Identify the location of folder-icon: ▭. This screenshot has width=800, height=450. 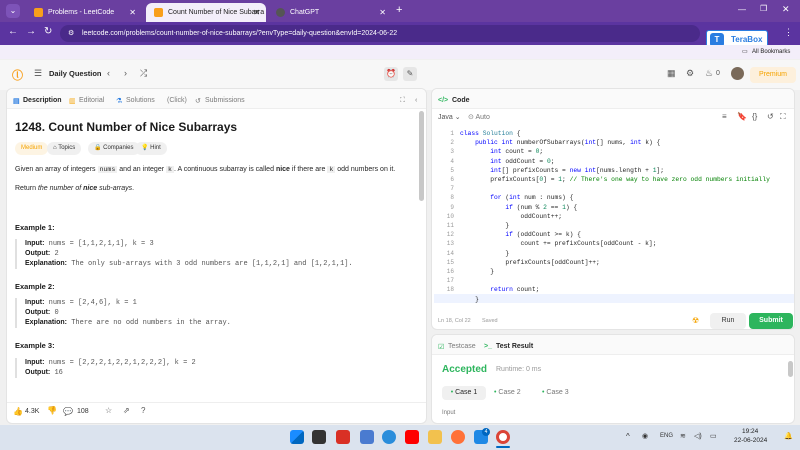
(745, 52).